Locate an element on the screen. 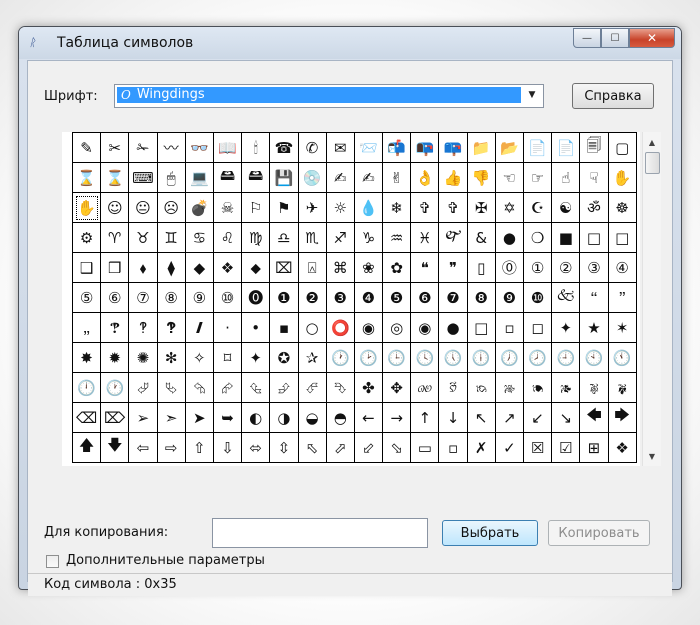 Image resolution: width=700 pixels, height=625 pixels. character-cell: ❀ is located at coordinates (369, 268).